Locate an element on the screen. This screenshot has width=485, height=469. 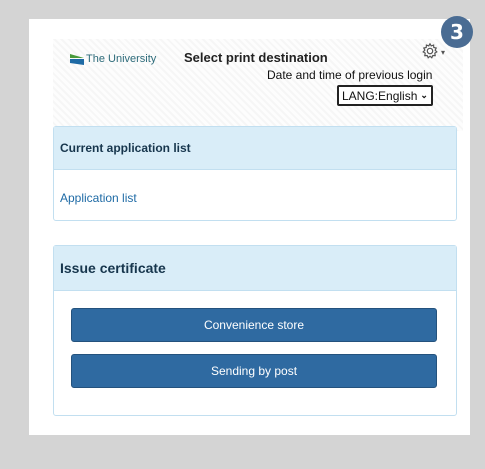
language-select: LANG:English ⌄ is located at coordinates (385, 95).